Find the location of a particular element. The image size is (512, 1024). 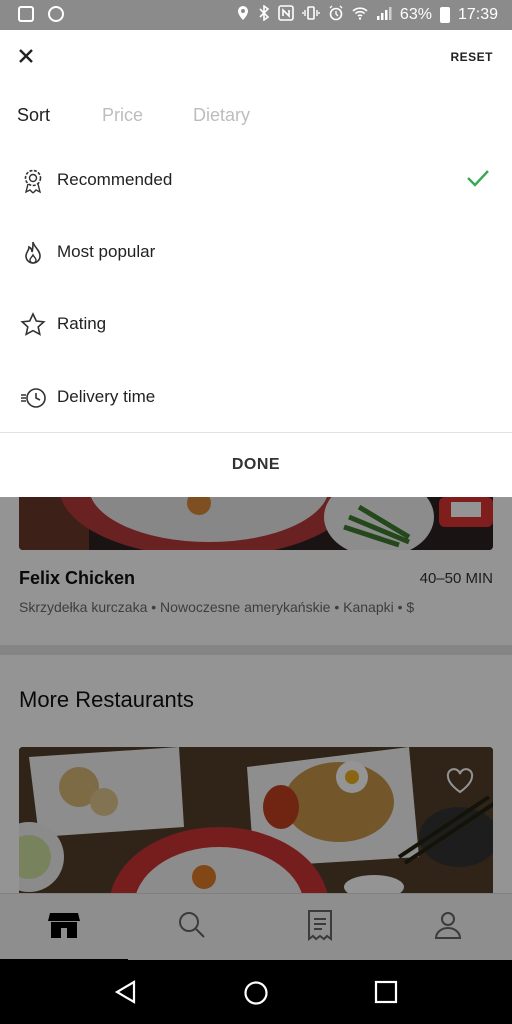

signal-icon is located at coordinates (384, 15).